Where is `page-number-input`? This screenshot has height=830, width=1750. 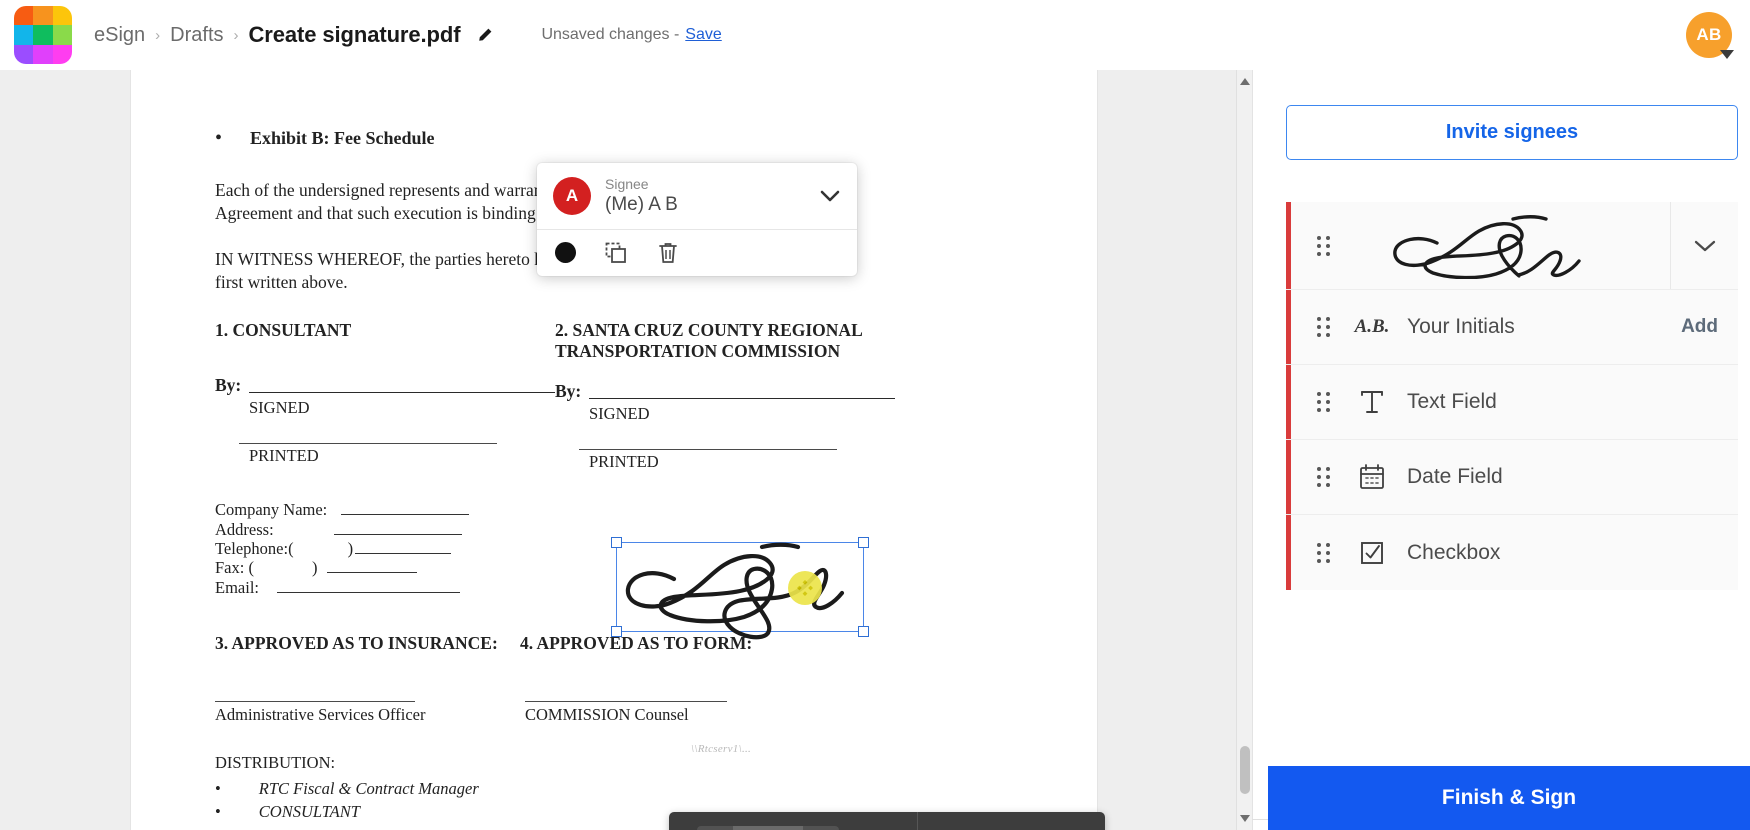 page-number-input is located at coordinates (768, 827).